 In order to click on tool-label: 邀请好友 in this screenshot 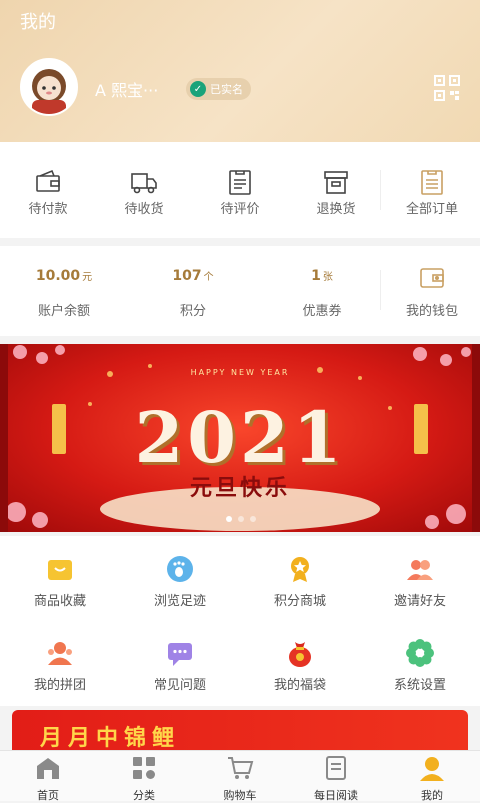, I will do `click(419, 601)`.